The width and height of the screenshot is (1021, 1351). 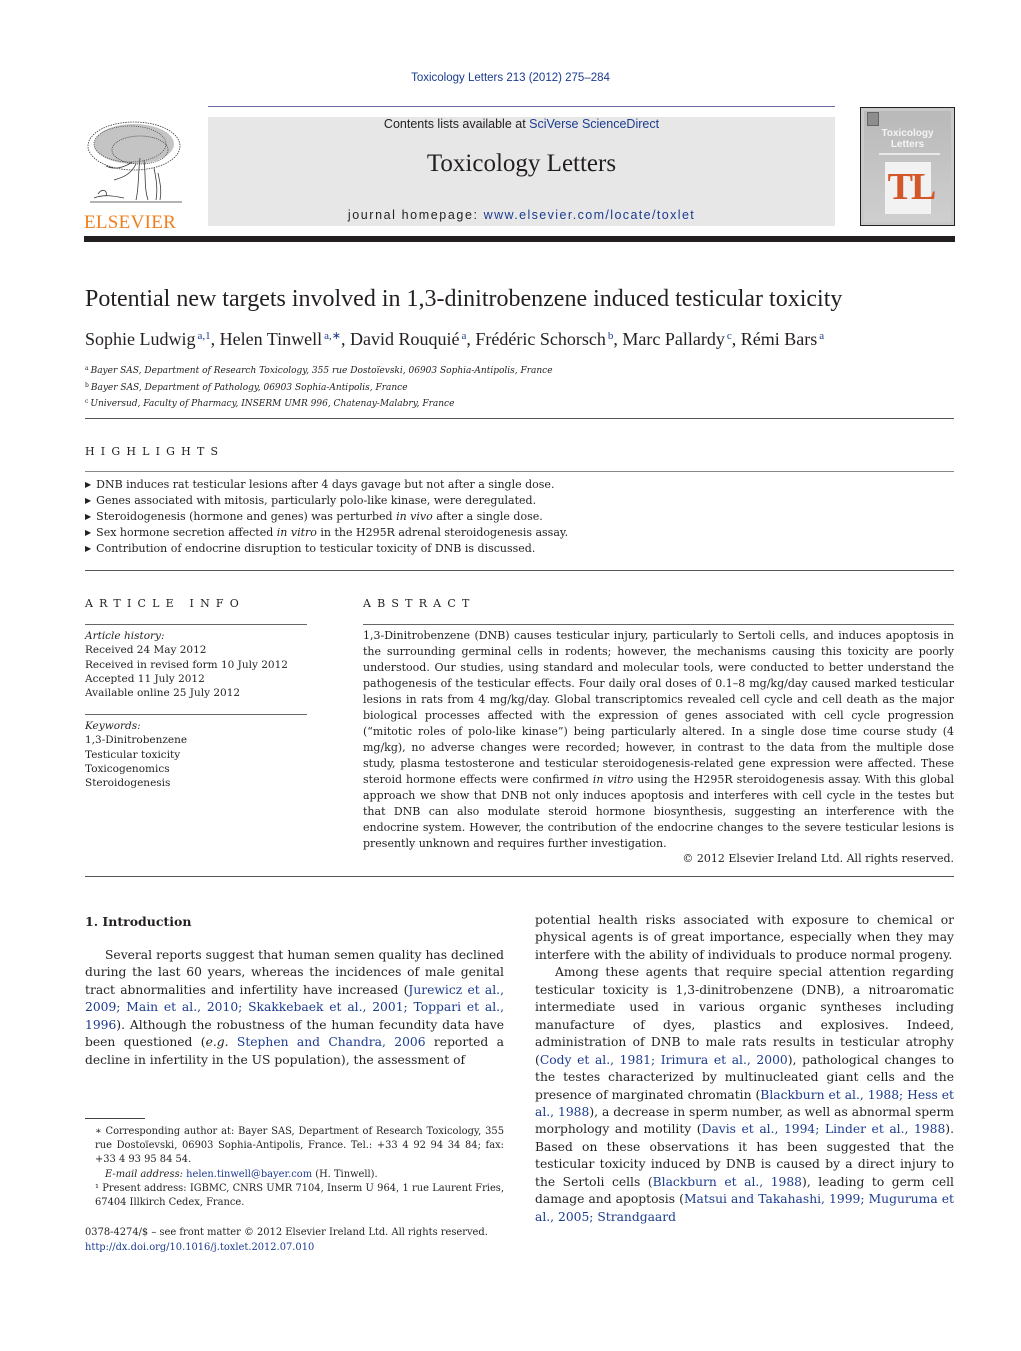 What do you see at coordinates (186, 664) in the screenshot?
I see `history-entry: Received in revised form 10 July 2012` at bounding box center [186, 664].